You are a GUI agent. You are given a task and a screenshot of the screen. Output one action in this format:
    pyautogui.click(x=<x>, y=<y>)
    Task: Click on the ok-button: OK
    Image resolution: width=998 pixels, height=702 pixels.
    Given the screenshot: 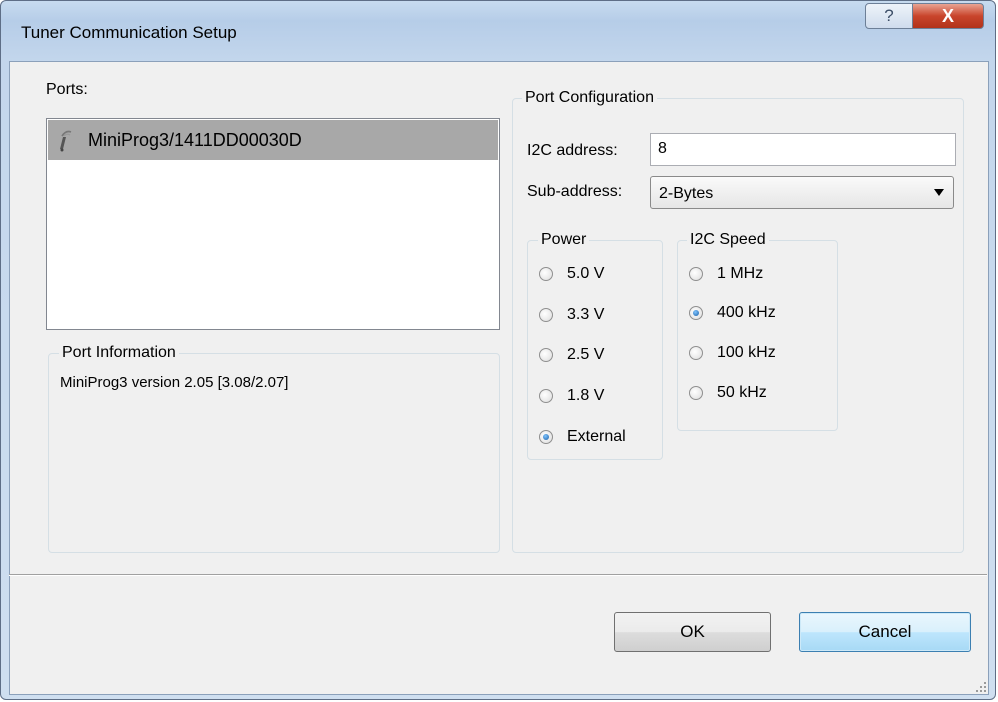 What is the action you would take?
    pyautogui.click(x=692, y=632)
    